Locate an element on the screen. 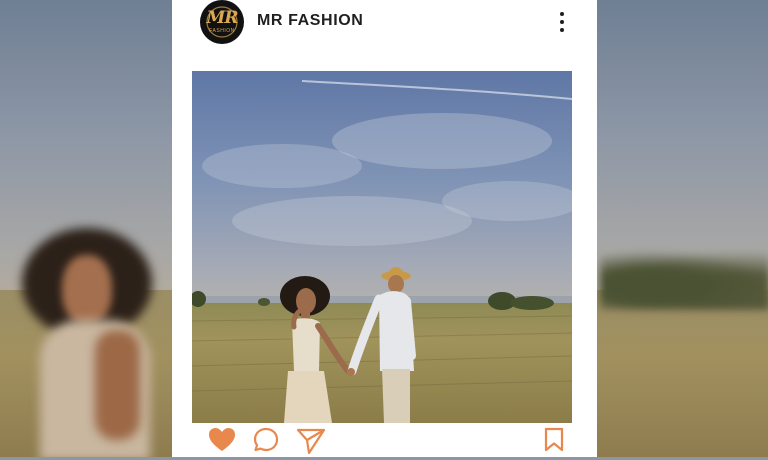 The image size is (768, 460). post-header: MR FASHION MR FASHION is located at coordinates (384, 22).